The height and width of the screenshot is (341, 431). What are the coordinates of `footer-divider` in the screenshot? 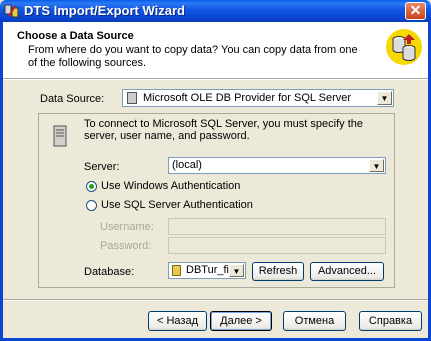 It's located at (215, 300).